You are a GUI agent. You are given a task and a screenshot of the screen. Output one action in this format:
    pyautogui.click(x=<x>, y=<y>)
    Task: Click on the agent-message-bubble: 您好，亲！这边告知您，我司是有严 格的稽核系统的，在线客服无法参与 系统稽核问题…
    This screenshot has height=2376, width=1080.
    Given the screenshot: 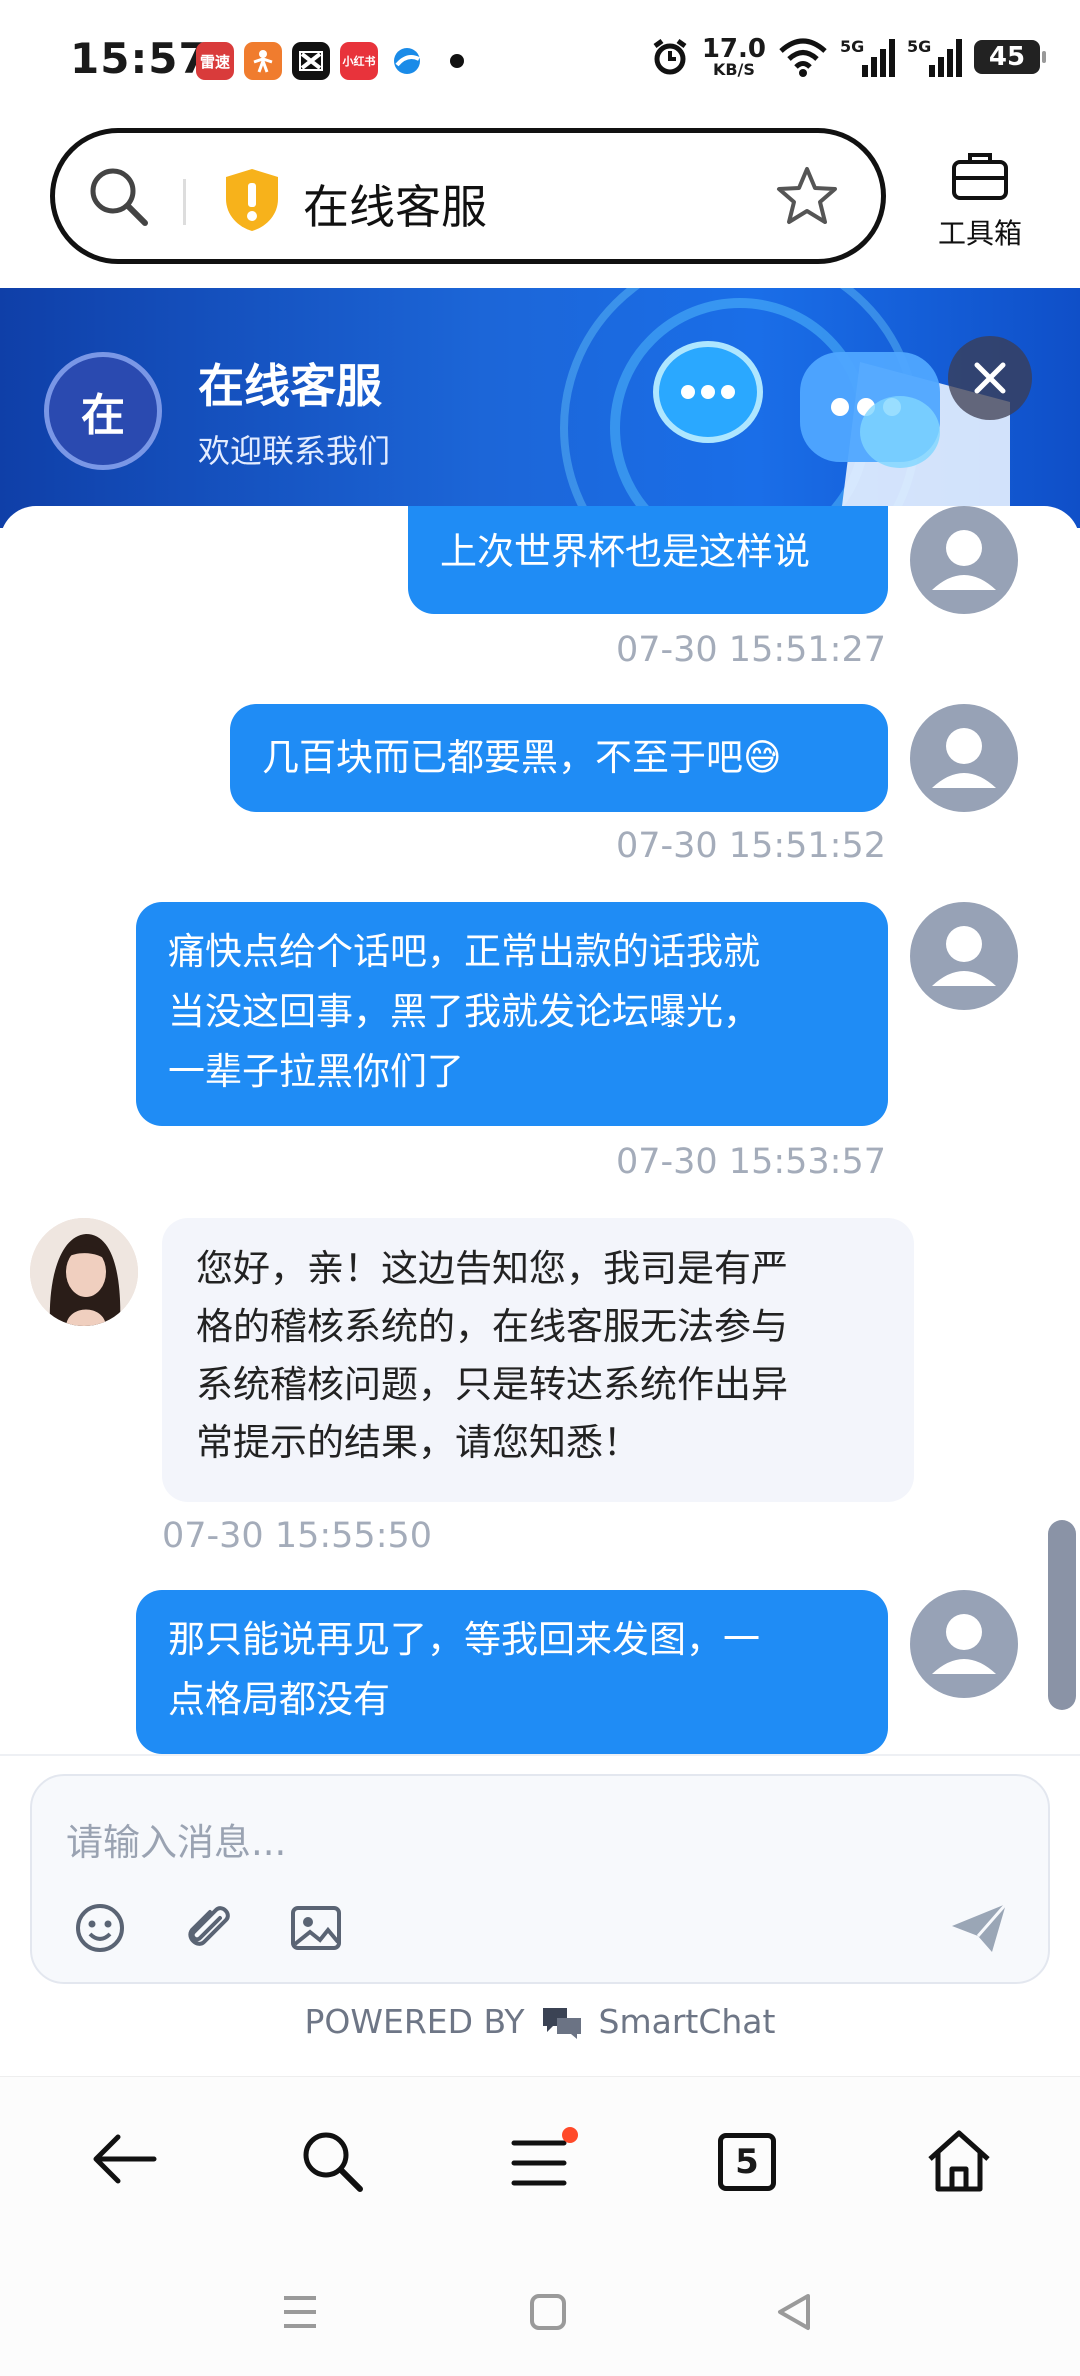 What is the action you would take?
    pyautogui.click(x=538, y=1360)
    